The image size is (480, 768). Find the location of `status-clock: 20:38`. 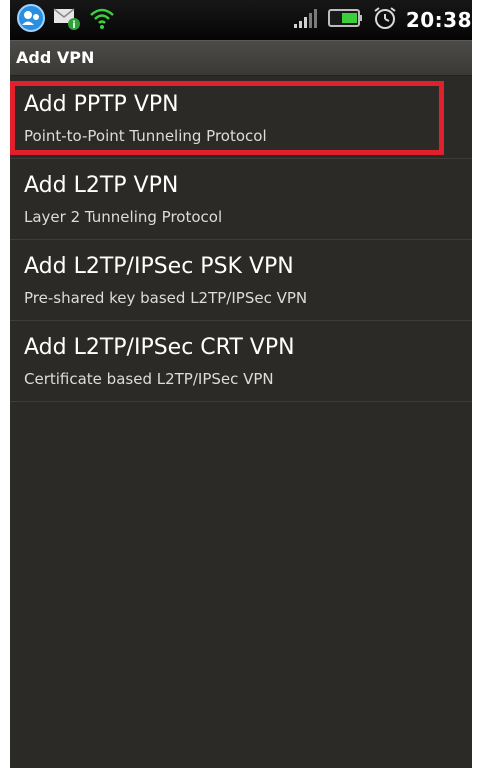

status-clock: 20:38 is located at coordinates (438, 20).